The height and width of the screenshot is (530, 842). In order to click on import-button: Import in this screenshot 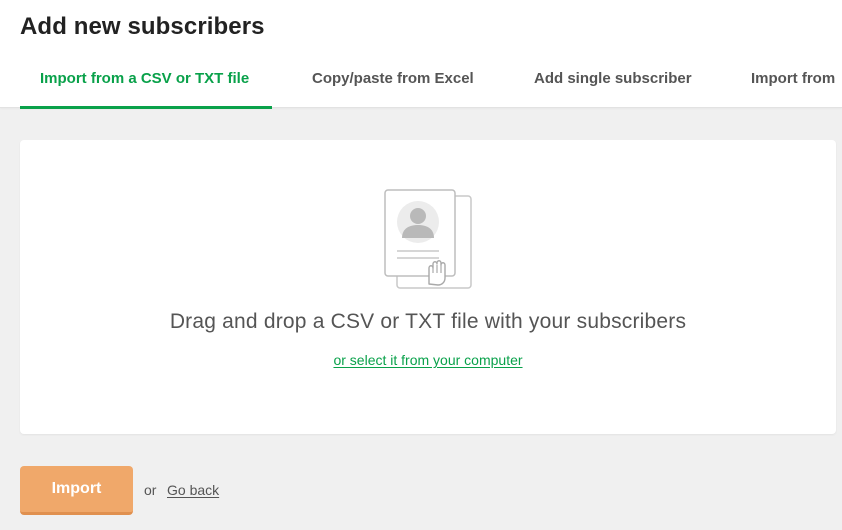, I will do `click(76, 490)`.